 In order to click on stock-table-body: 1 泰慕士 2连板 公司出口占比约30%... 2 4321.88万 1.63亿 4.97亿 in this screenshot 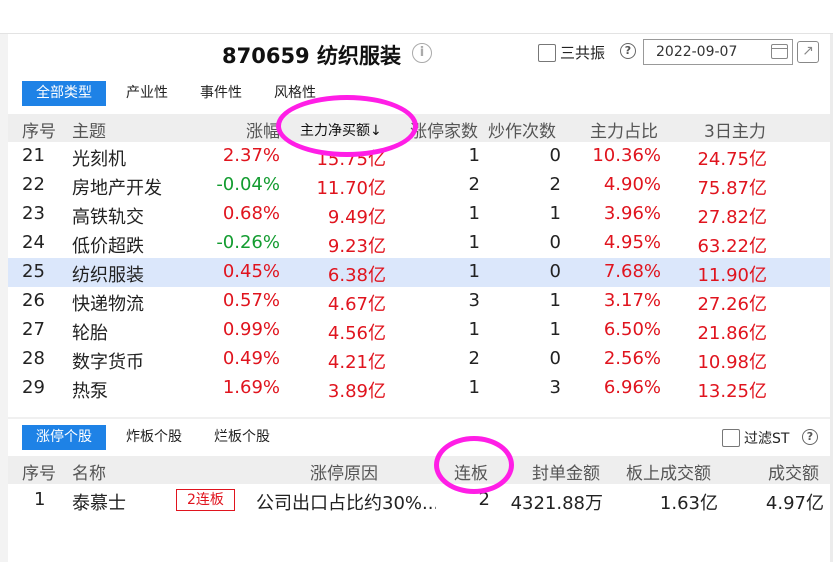, I will do `click(419, 500)`.